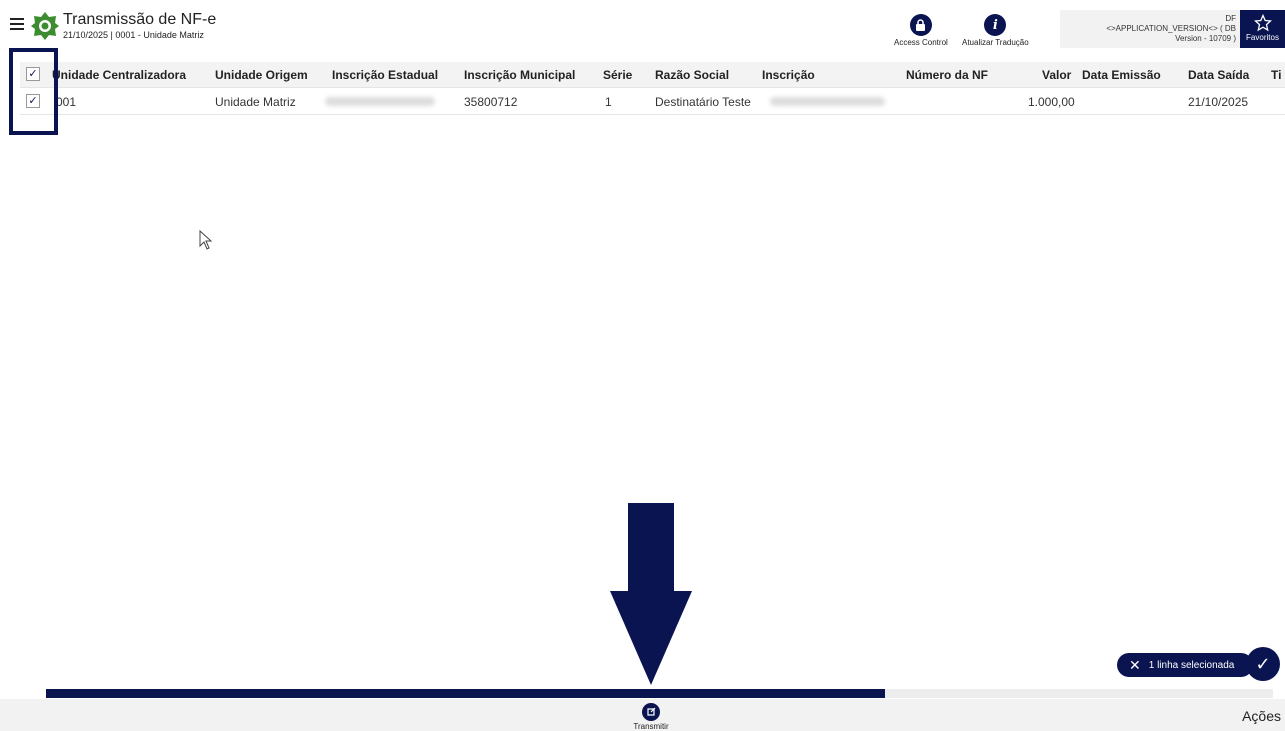 The image size is (1285, 731). What do you see at coordinates (133, 35) in the screenshot?
I see `page-subtitle: 21/10/2025 | 0001 - Unidade Matriz` at bounding box center [133, 35].